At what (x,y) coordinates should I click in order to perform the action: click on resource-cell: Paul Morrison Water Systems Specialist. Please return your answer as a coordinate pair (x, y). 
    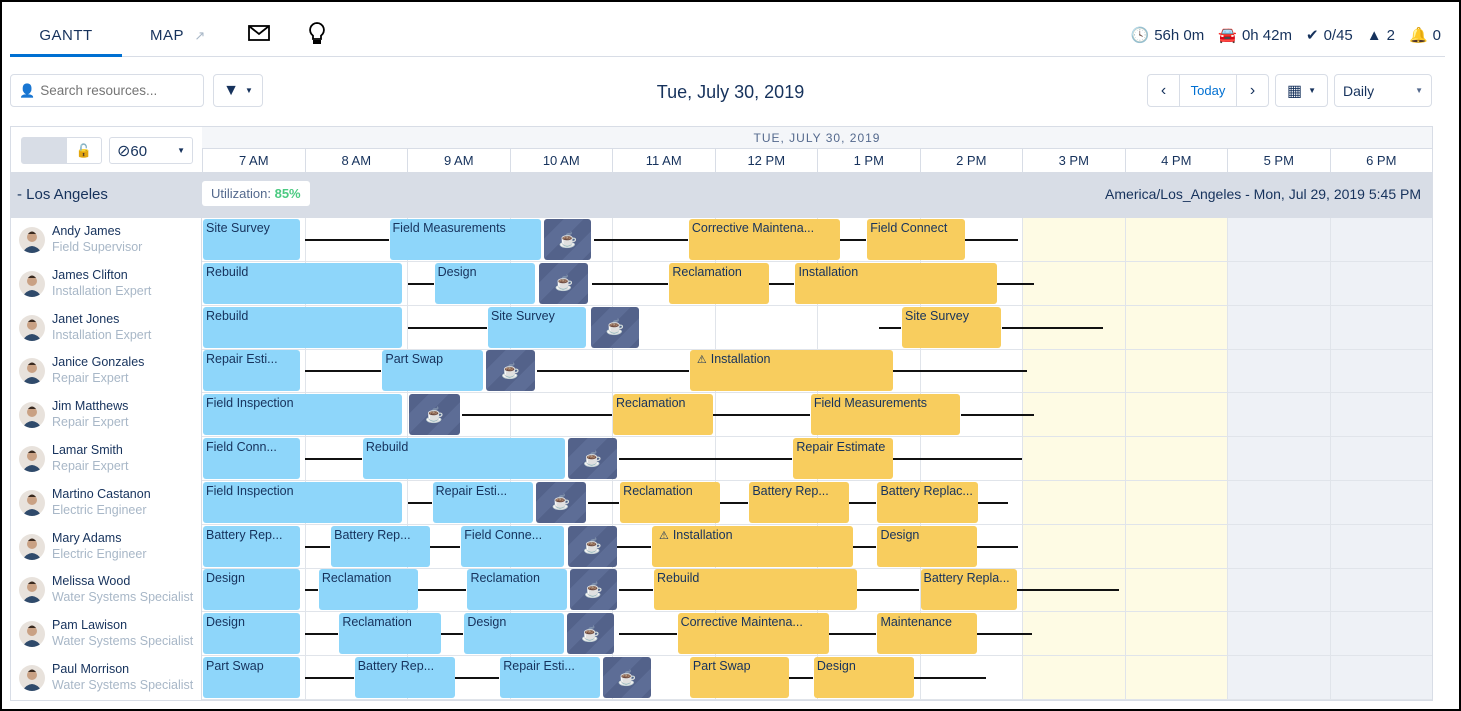
    Looking at the image, I should click on (106, 678).